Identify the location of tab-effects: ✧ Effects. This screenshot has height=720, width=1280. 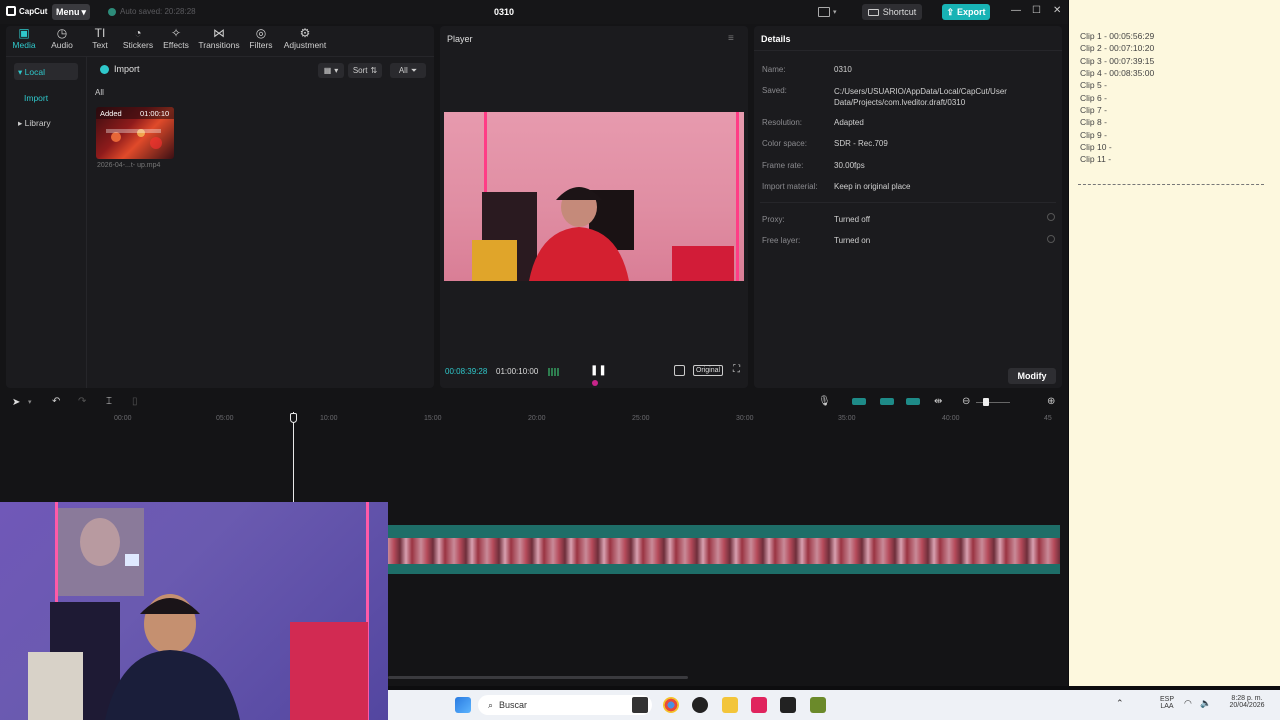
(176, 39).